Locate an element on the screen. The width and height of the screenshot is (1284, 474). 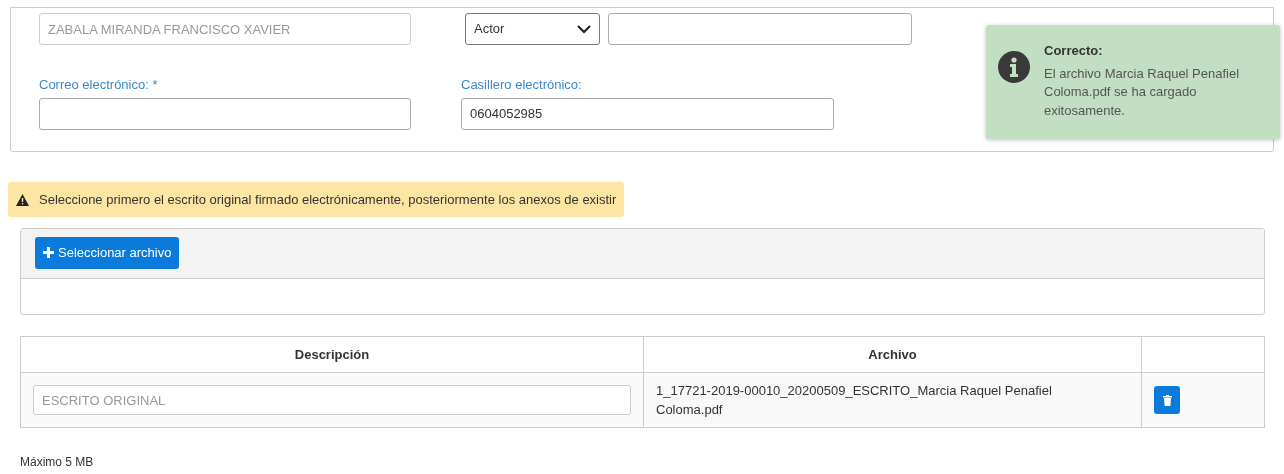
info-icon is located at coordinates (1014, 67).